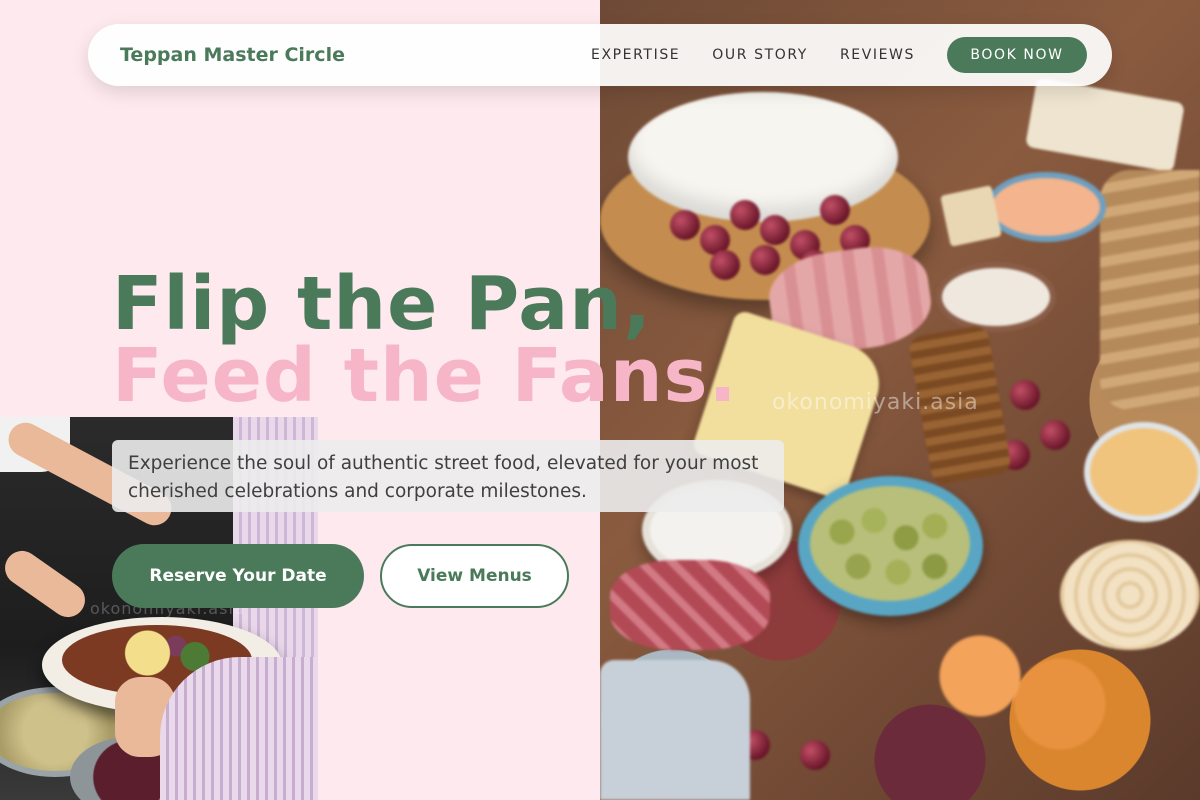 This screenshot has width=1200, height=800. I want to click on label-sign, so click(971, 216).